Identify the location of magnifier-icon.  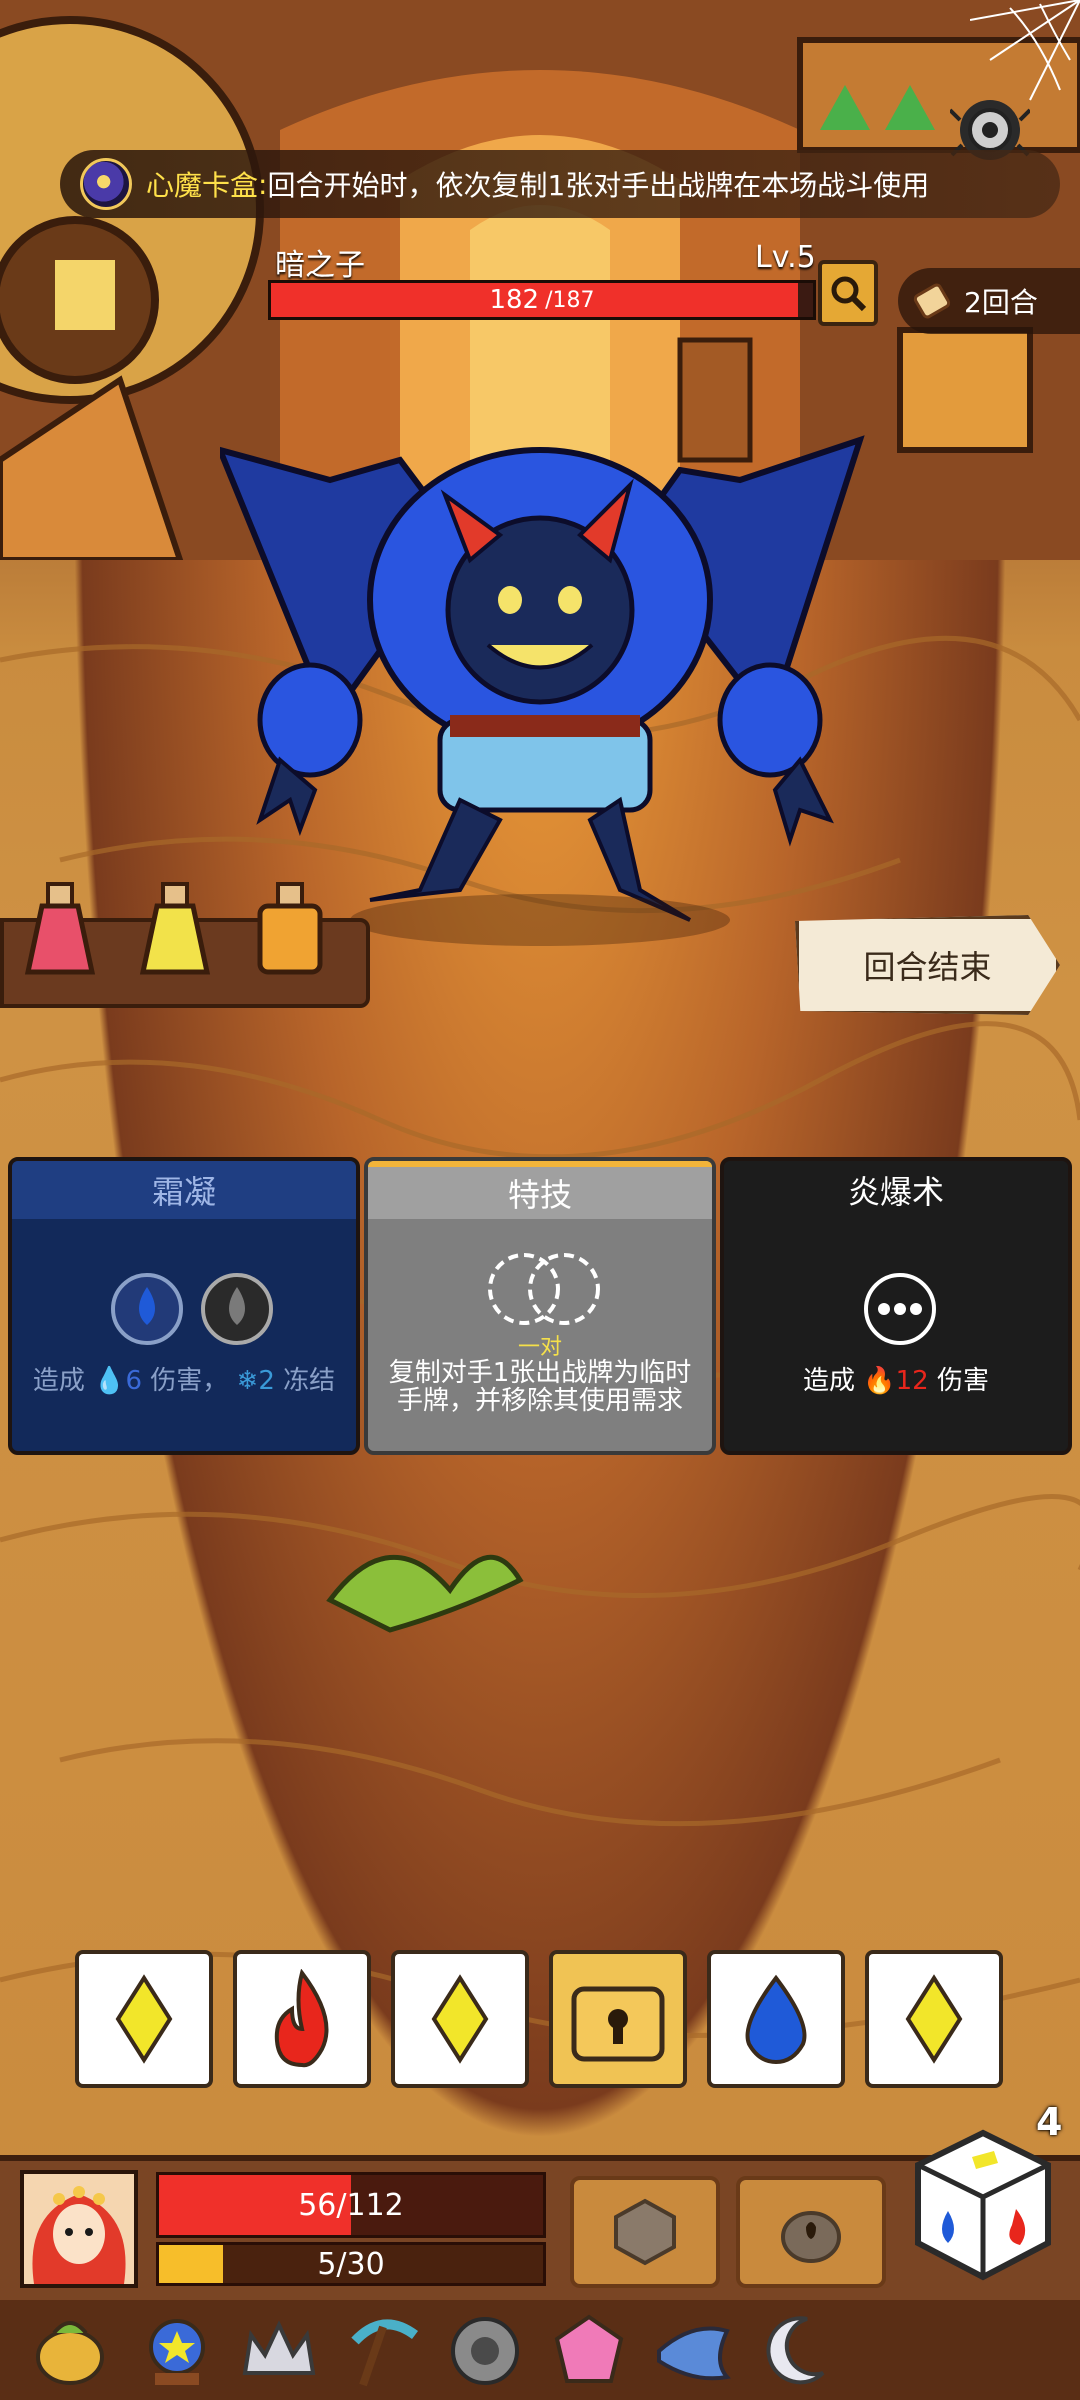
(849, 294).